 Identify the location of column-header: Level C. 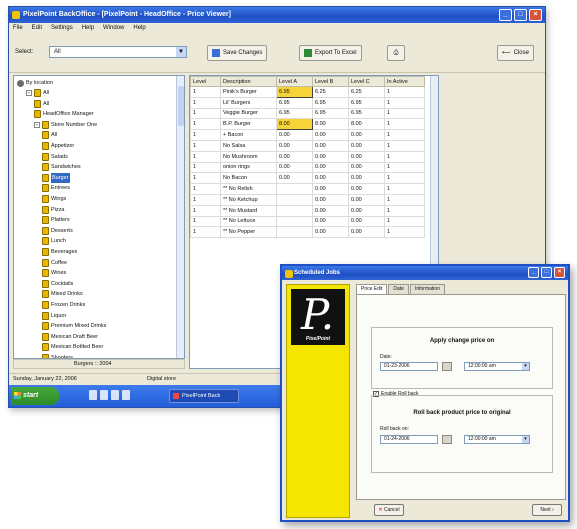
(366, 81).